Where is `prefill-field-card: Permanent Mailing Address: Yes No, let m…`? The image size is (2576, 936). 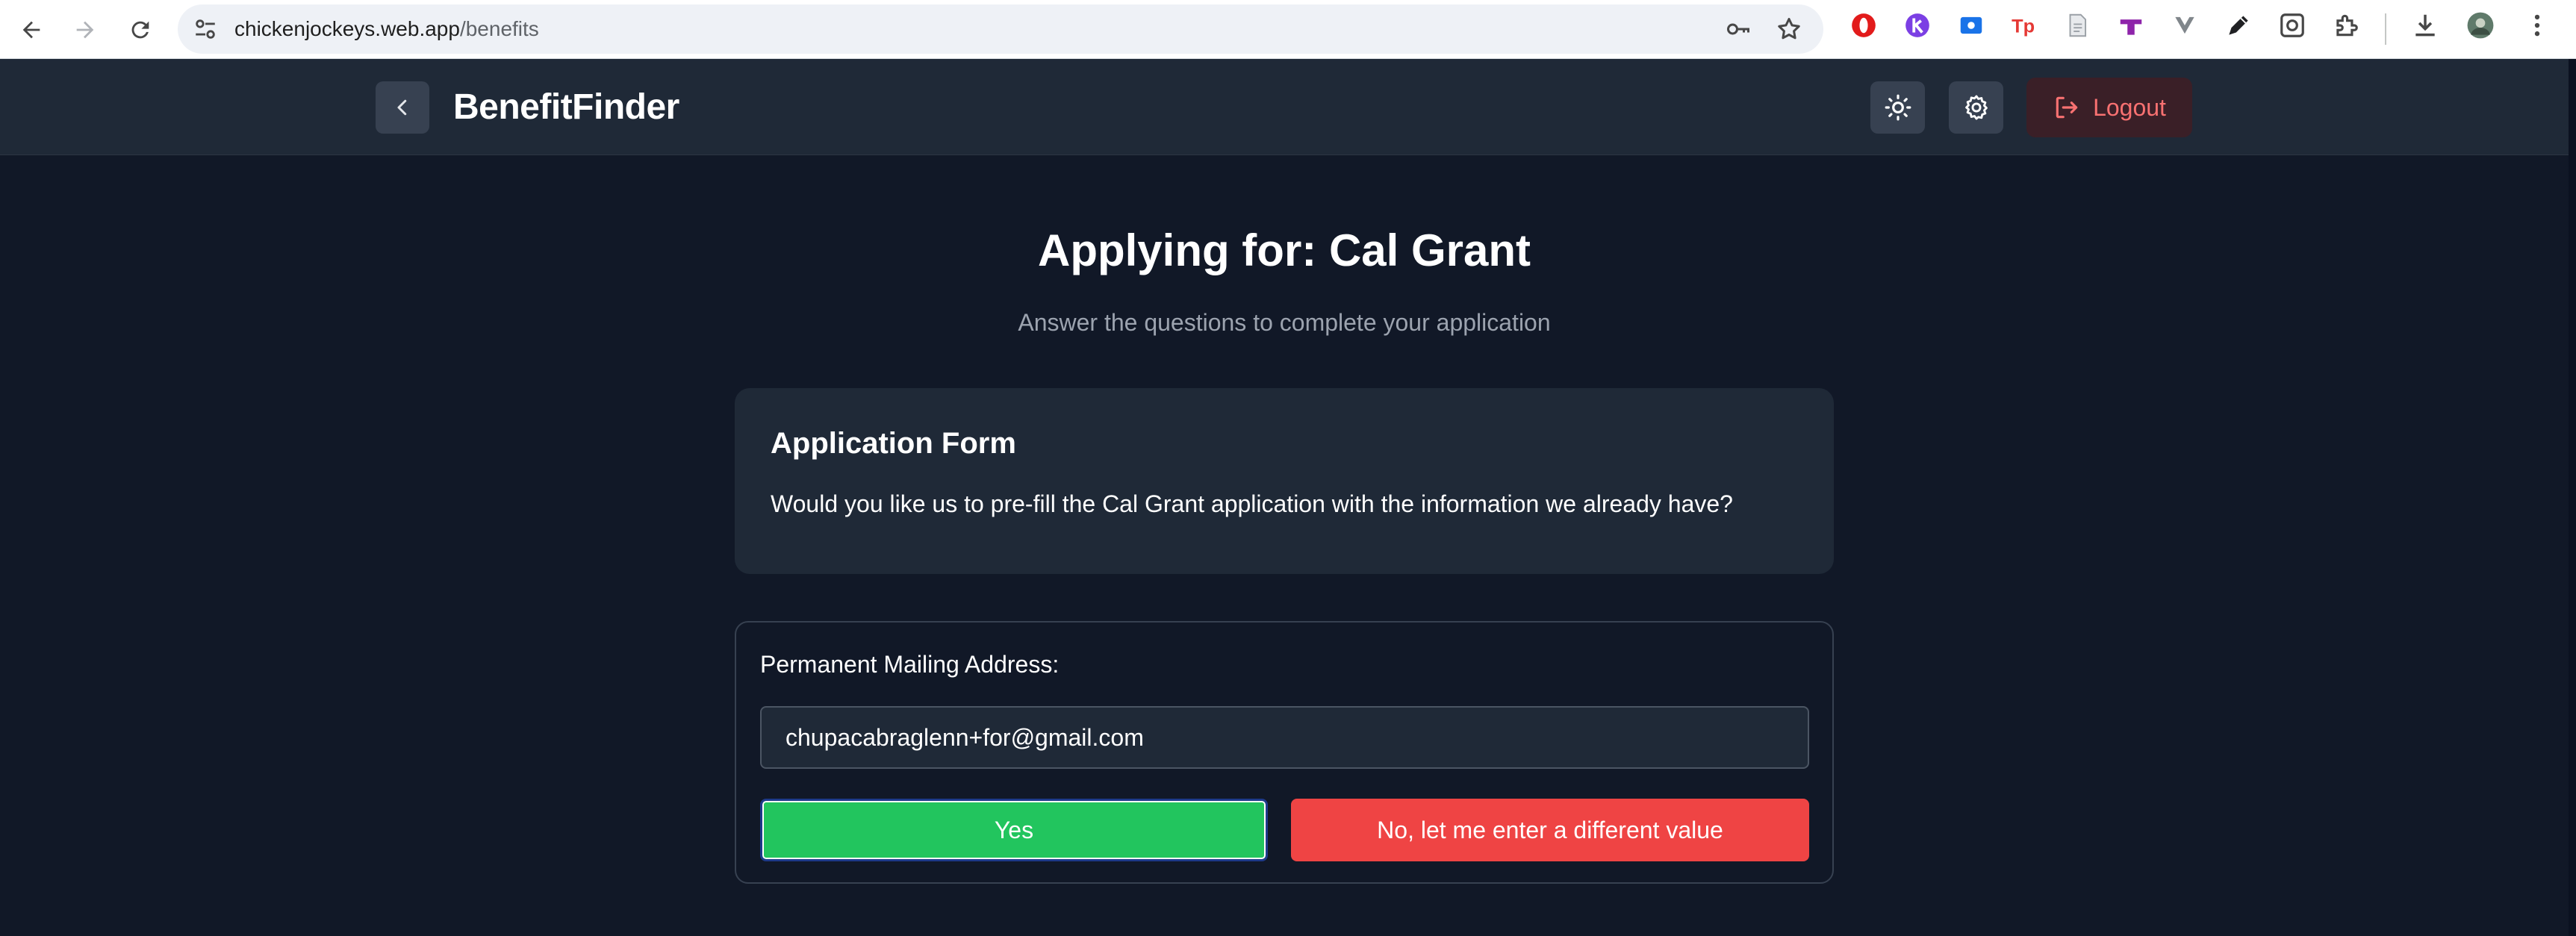 prefill-field-card: Permanent Mailing Address: Yes No, let m… is located at coordinates (1284, 752).